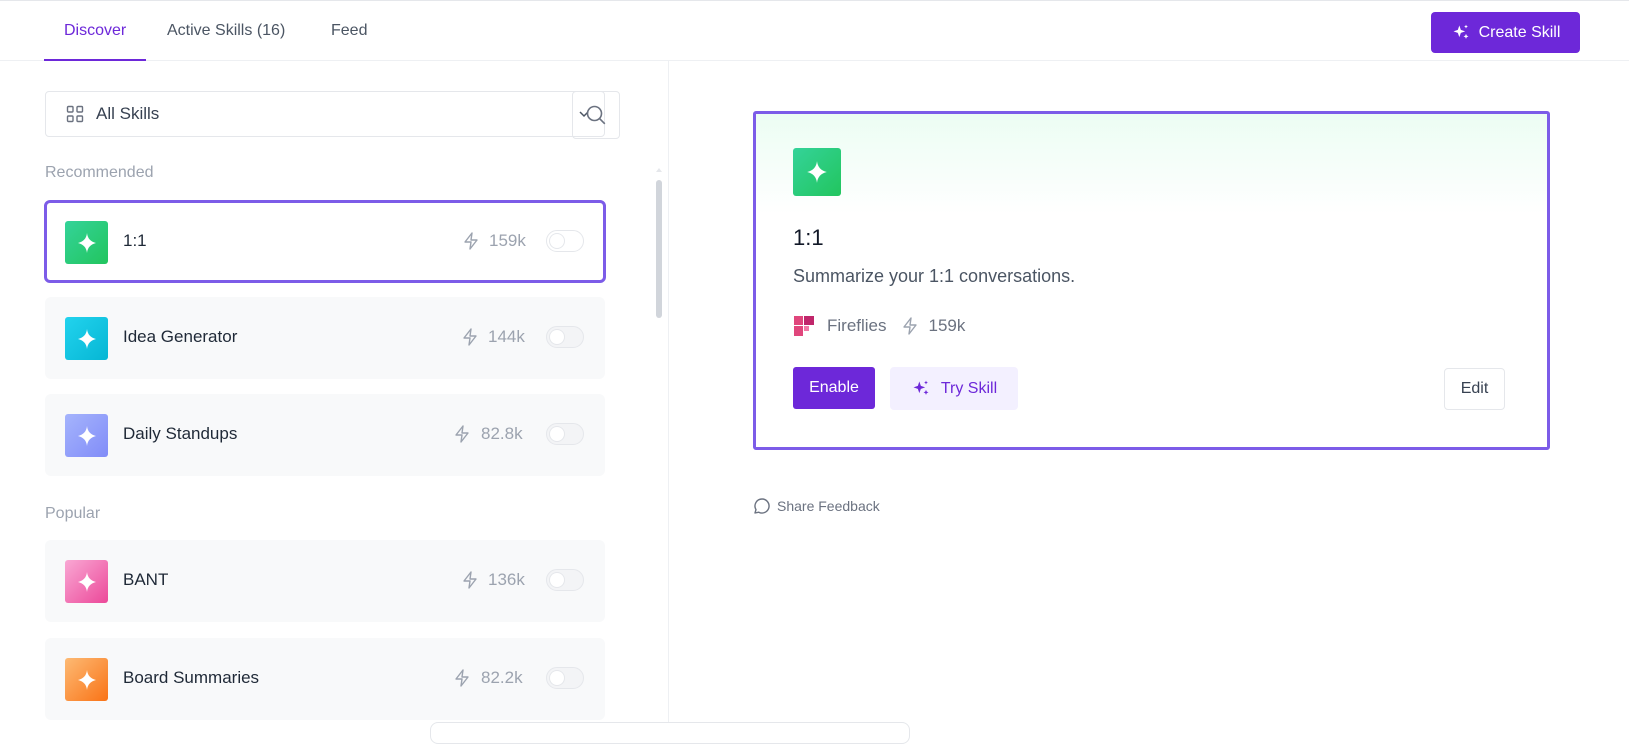  What do you see at coordinates (180, 433) in the screenshot?
I see `skill-name: Daily Standups` at bounding box center [180, 433].